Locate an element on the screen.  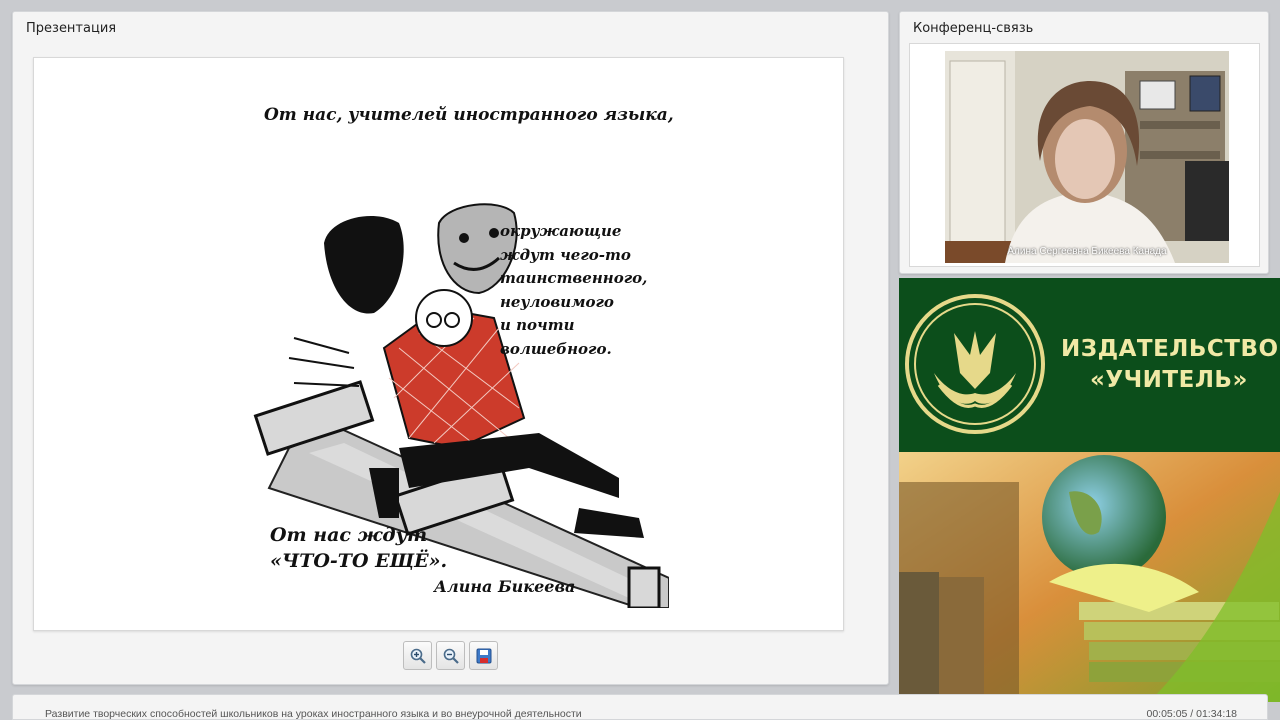
zoom-out-icon is located at coordinates (451, 656).